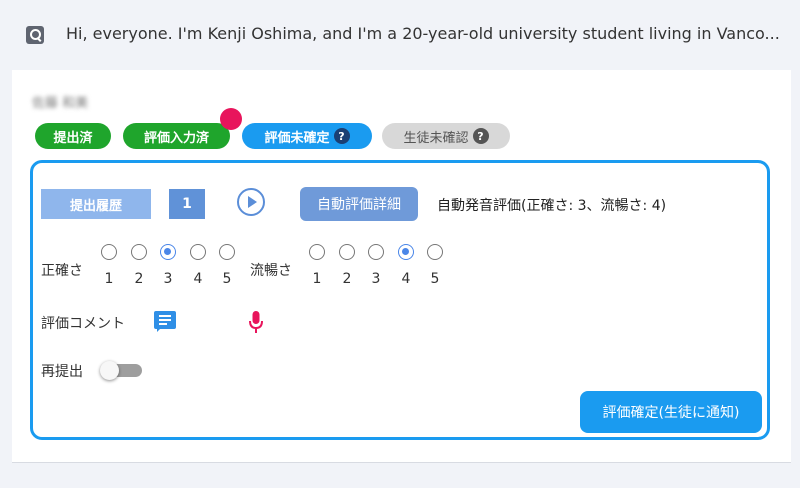  I want to click on status-badge-label: 提出済, so click(73, 138).